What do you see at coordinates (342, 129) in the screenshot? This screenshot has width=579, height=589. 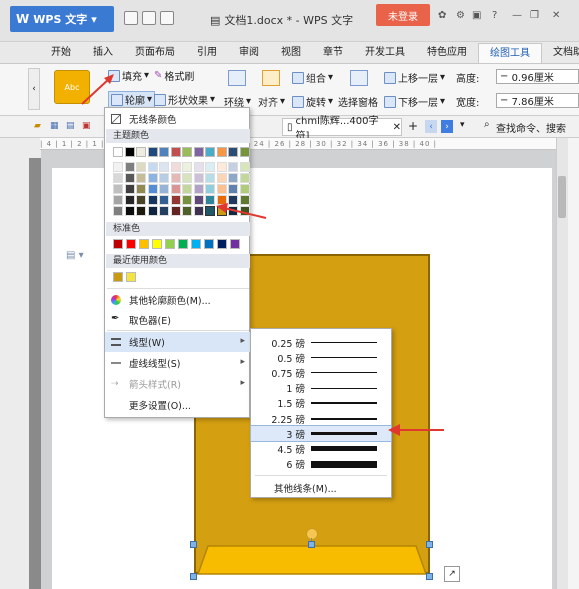 I see `document-tab: ▯ chml陈辉...400字符] ✕` at bounding box center [342, 129].